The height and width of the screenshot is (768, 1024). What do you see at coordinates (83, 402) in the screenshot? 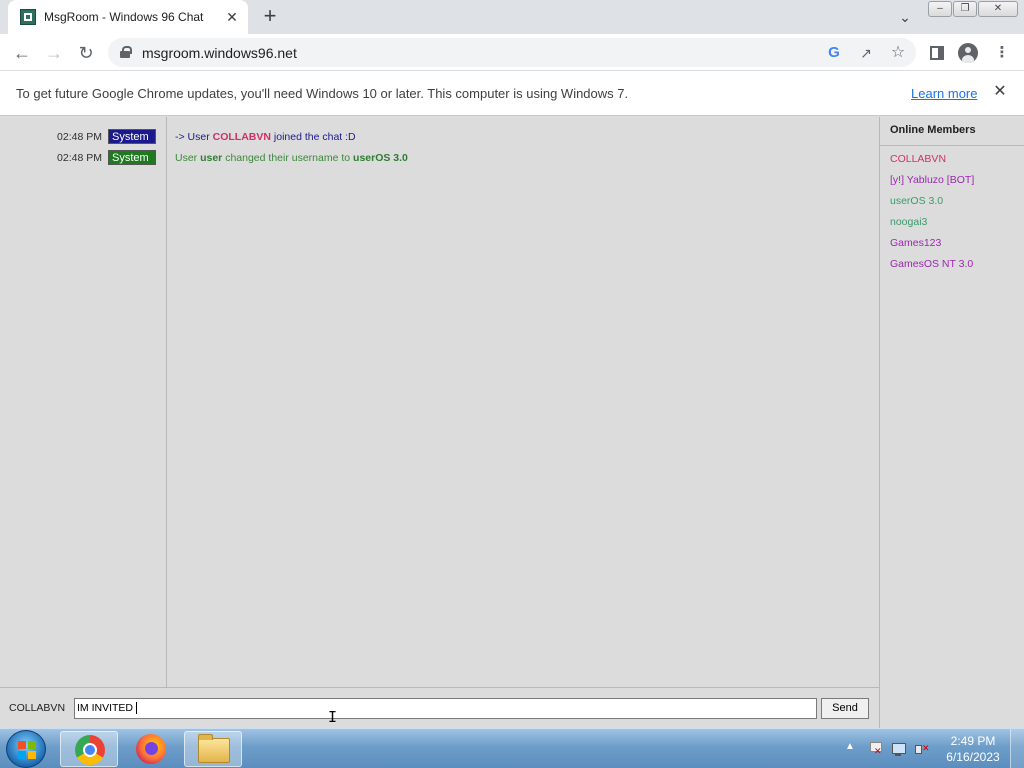
I see `timestamp-gutter` at bounding box center [83, 402].